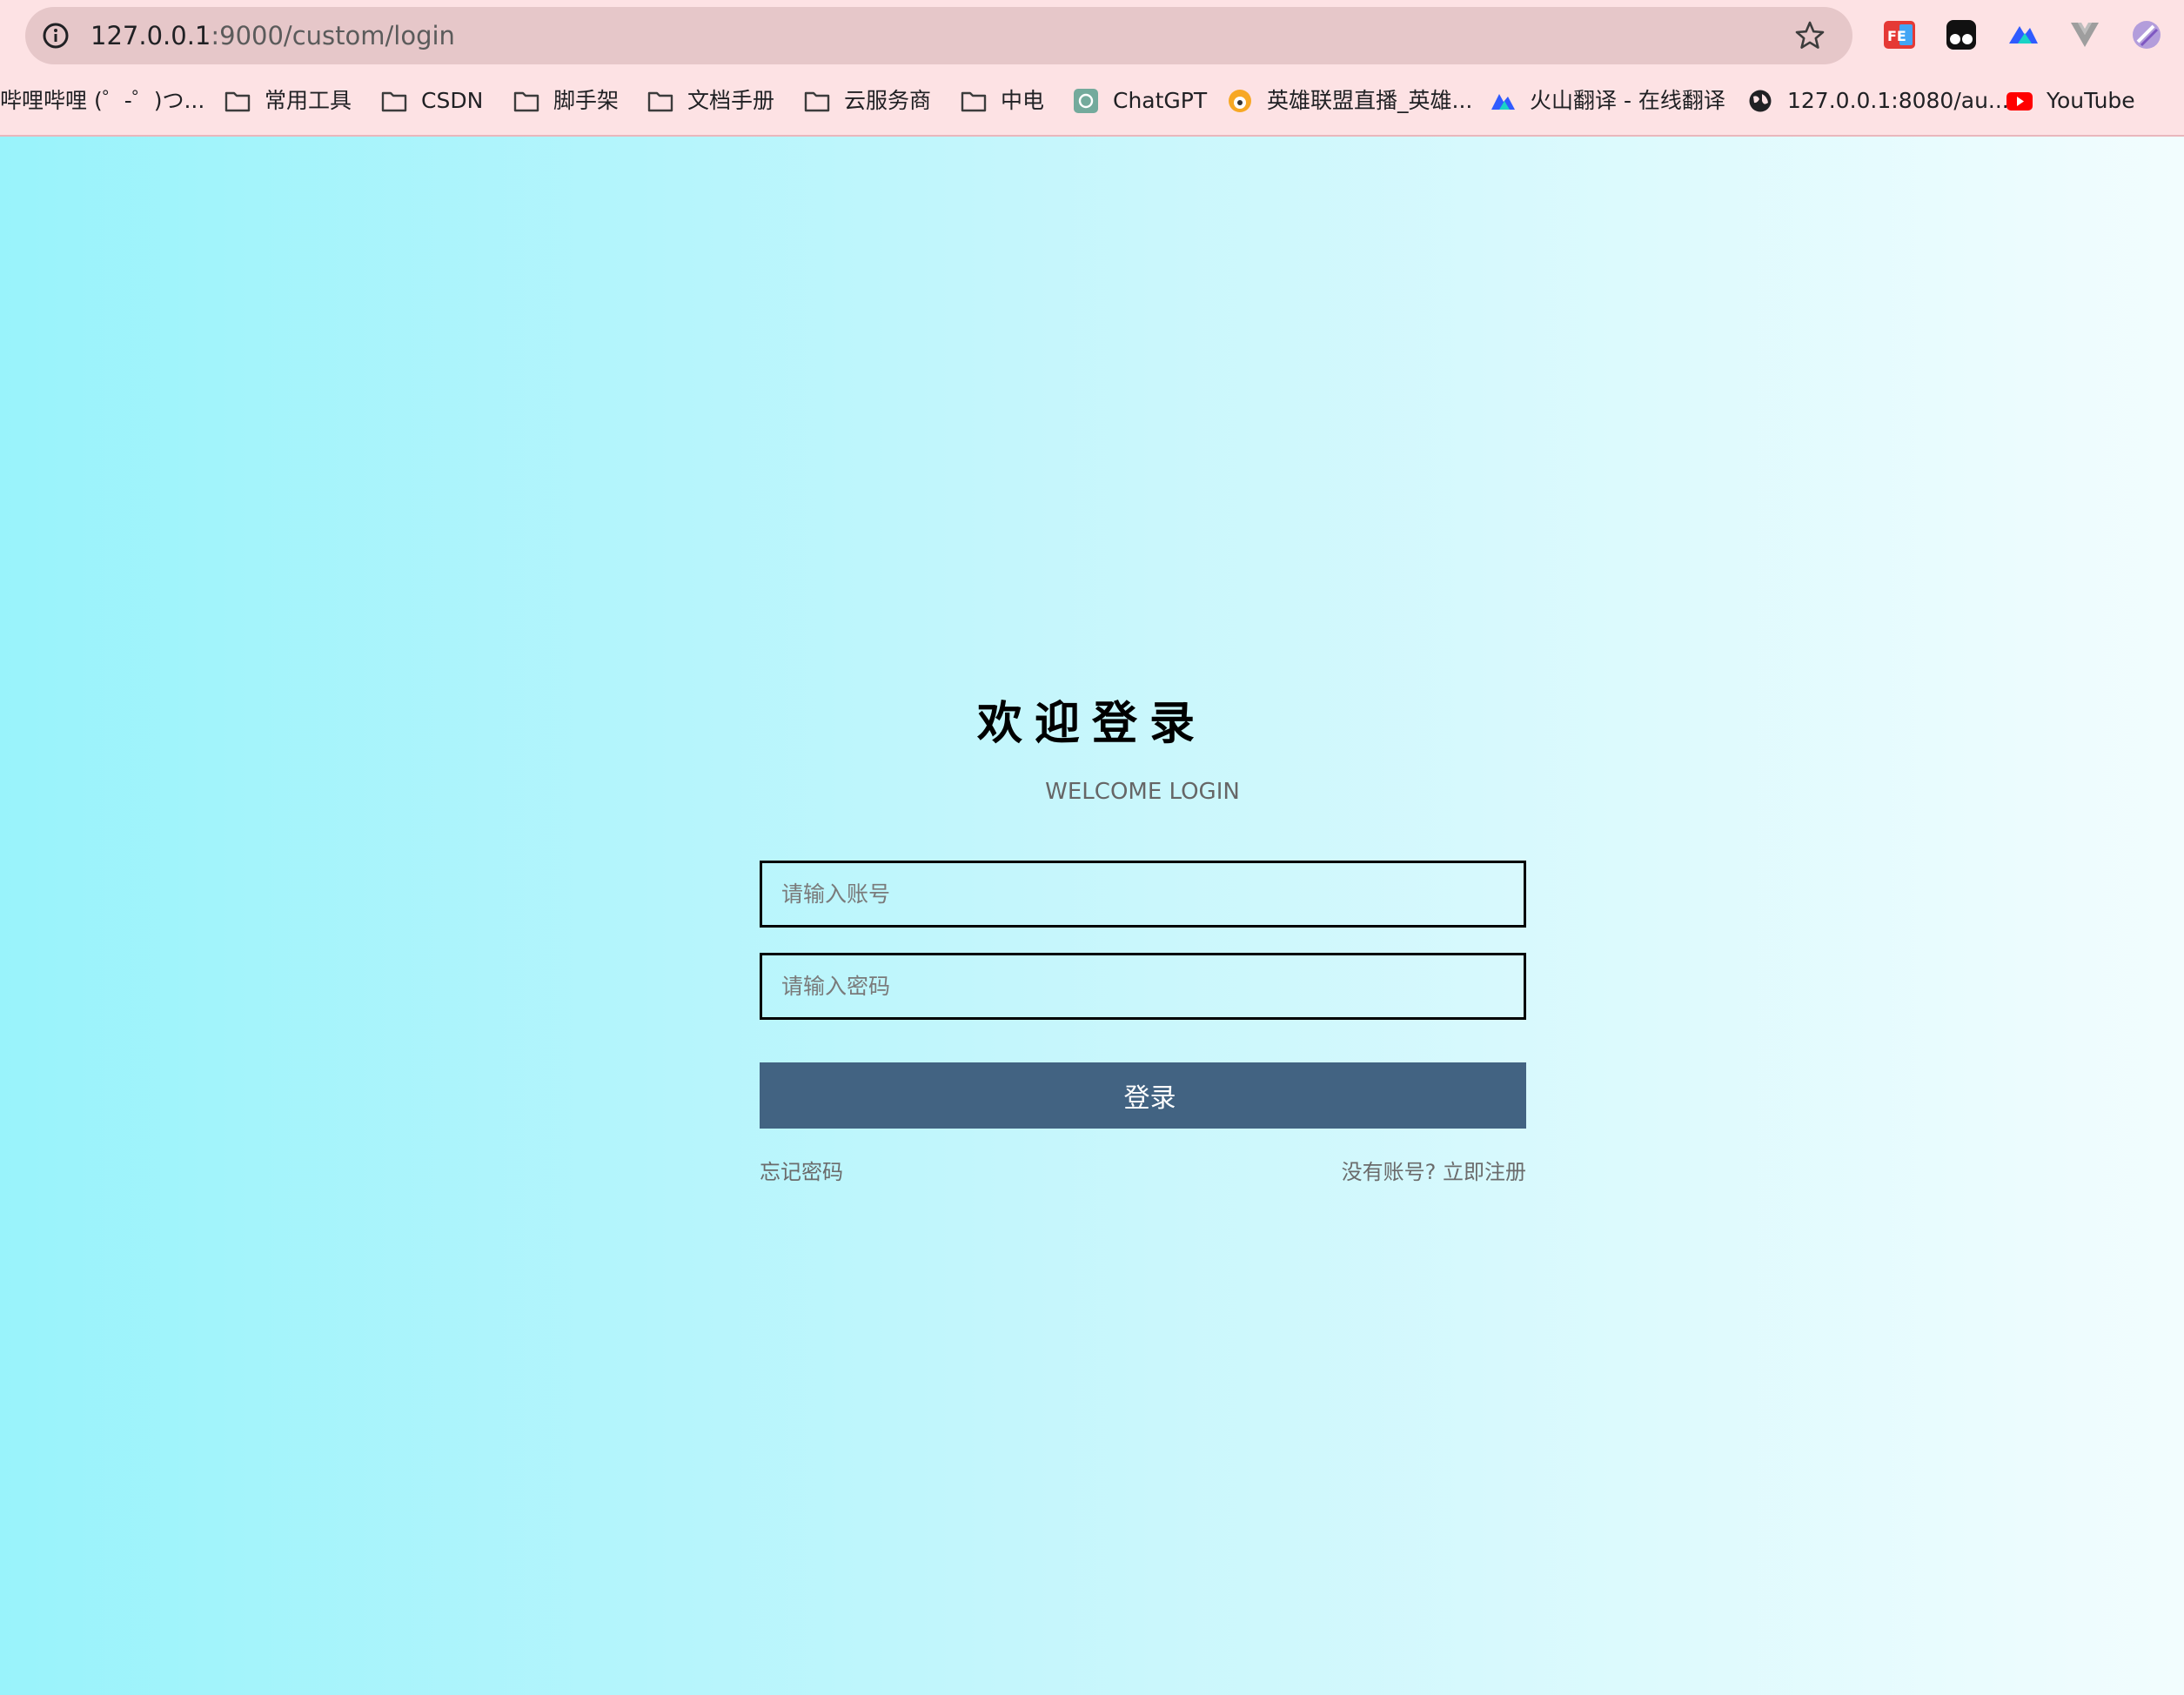 Image resolution: width=2184 pixels, height=1695 pixels. Describe the element at coordinates (1143, 1095) in the screenshot. I see `login-button: 登录` at that location.